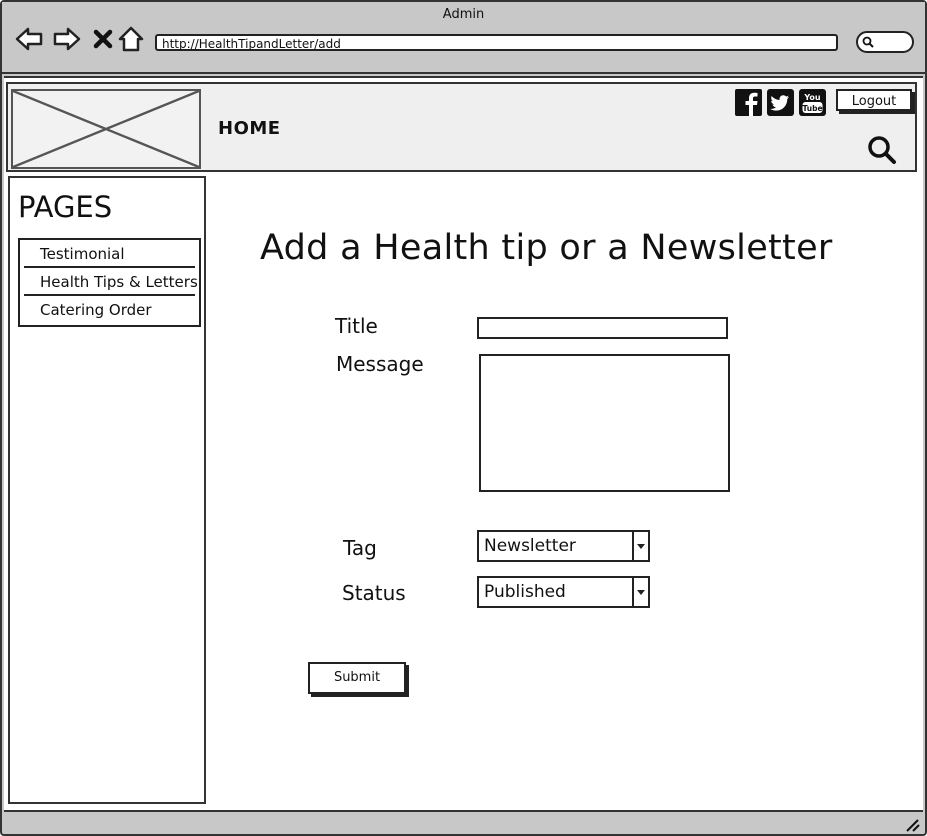  I want to click on home-icon, so click(131, 39).